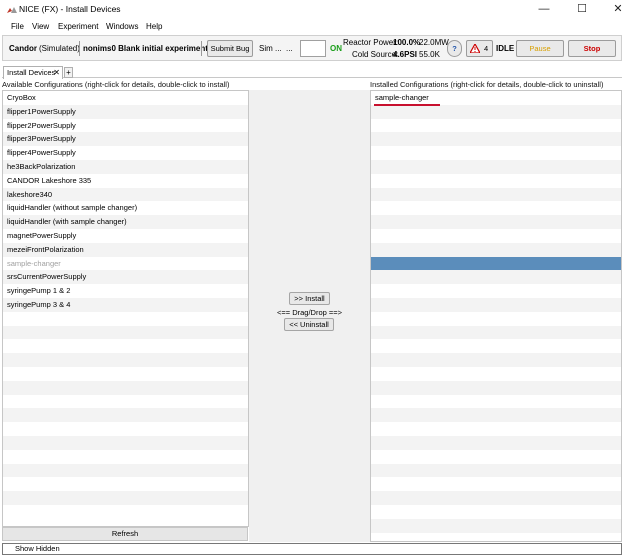  I want to click on instrument-mode: (Simulated), so click(59, 48).